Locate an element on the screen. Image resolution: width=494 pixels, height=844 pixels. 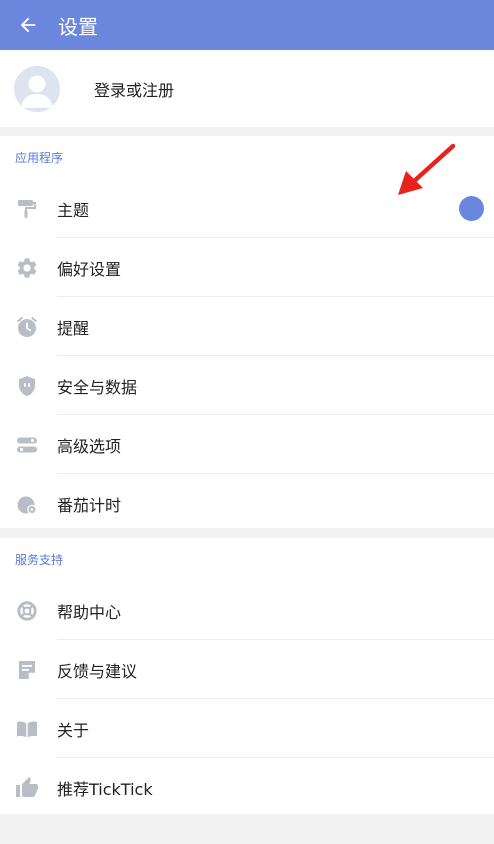
settings-item-recommend: 推荐TickTick is located at coordinates (247, 787).